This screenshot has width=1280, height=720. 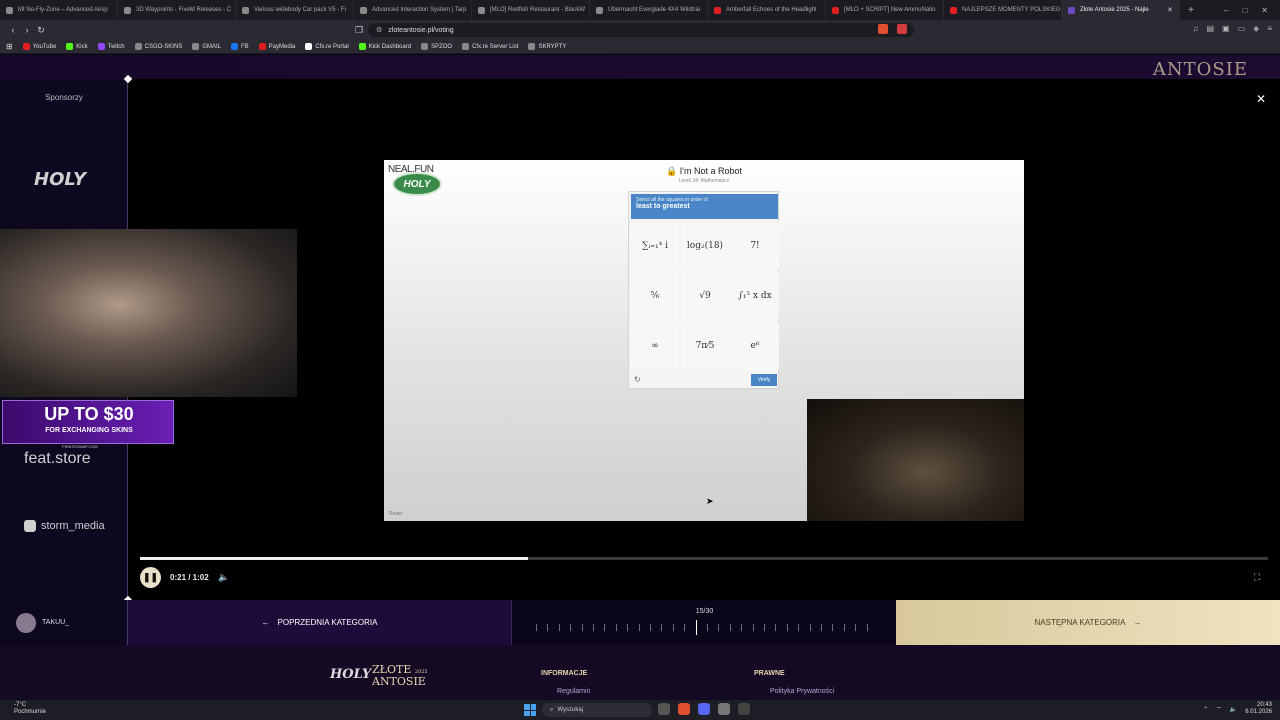 I want to click on site-info-icon: ⚙, so click(x=379, y=30).